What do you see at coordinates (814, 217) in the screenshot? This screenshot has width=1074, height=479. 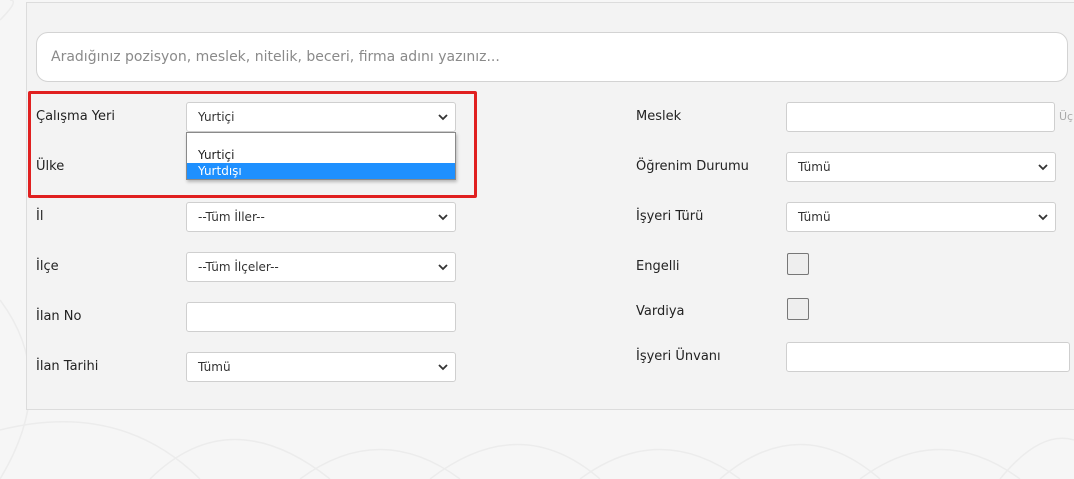 I see `isyeri-turu-value: Tümü` at bounding box center [814, 217].